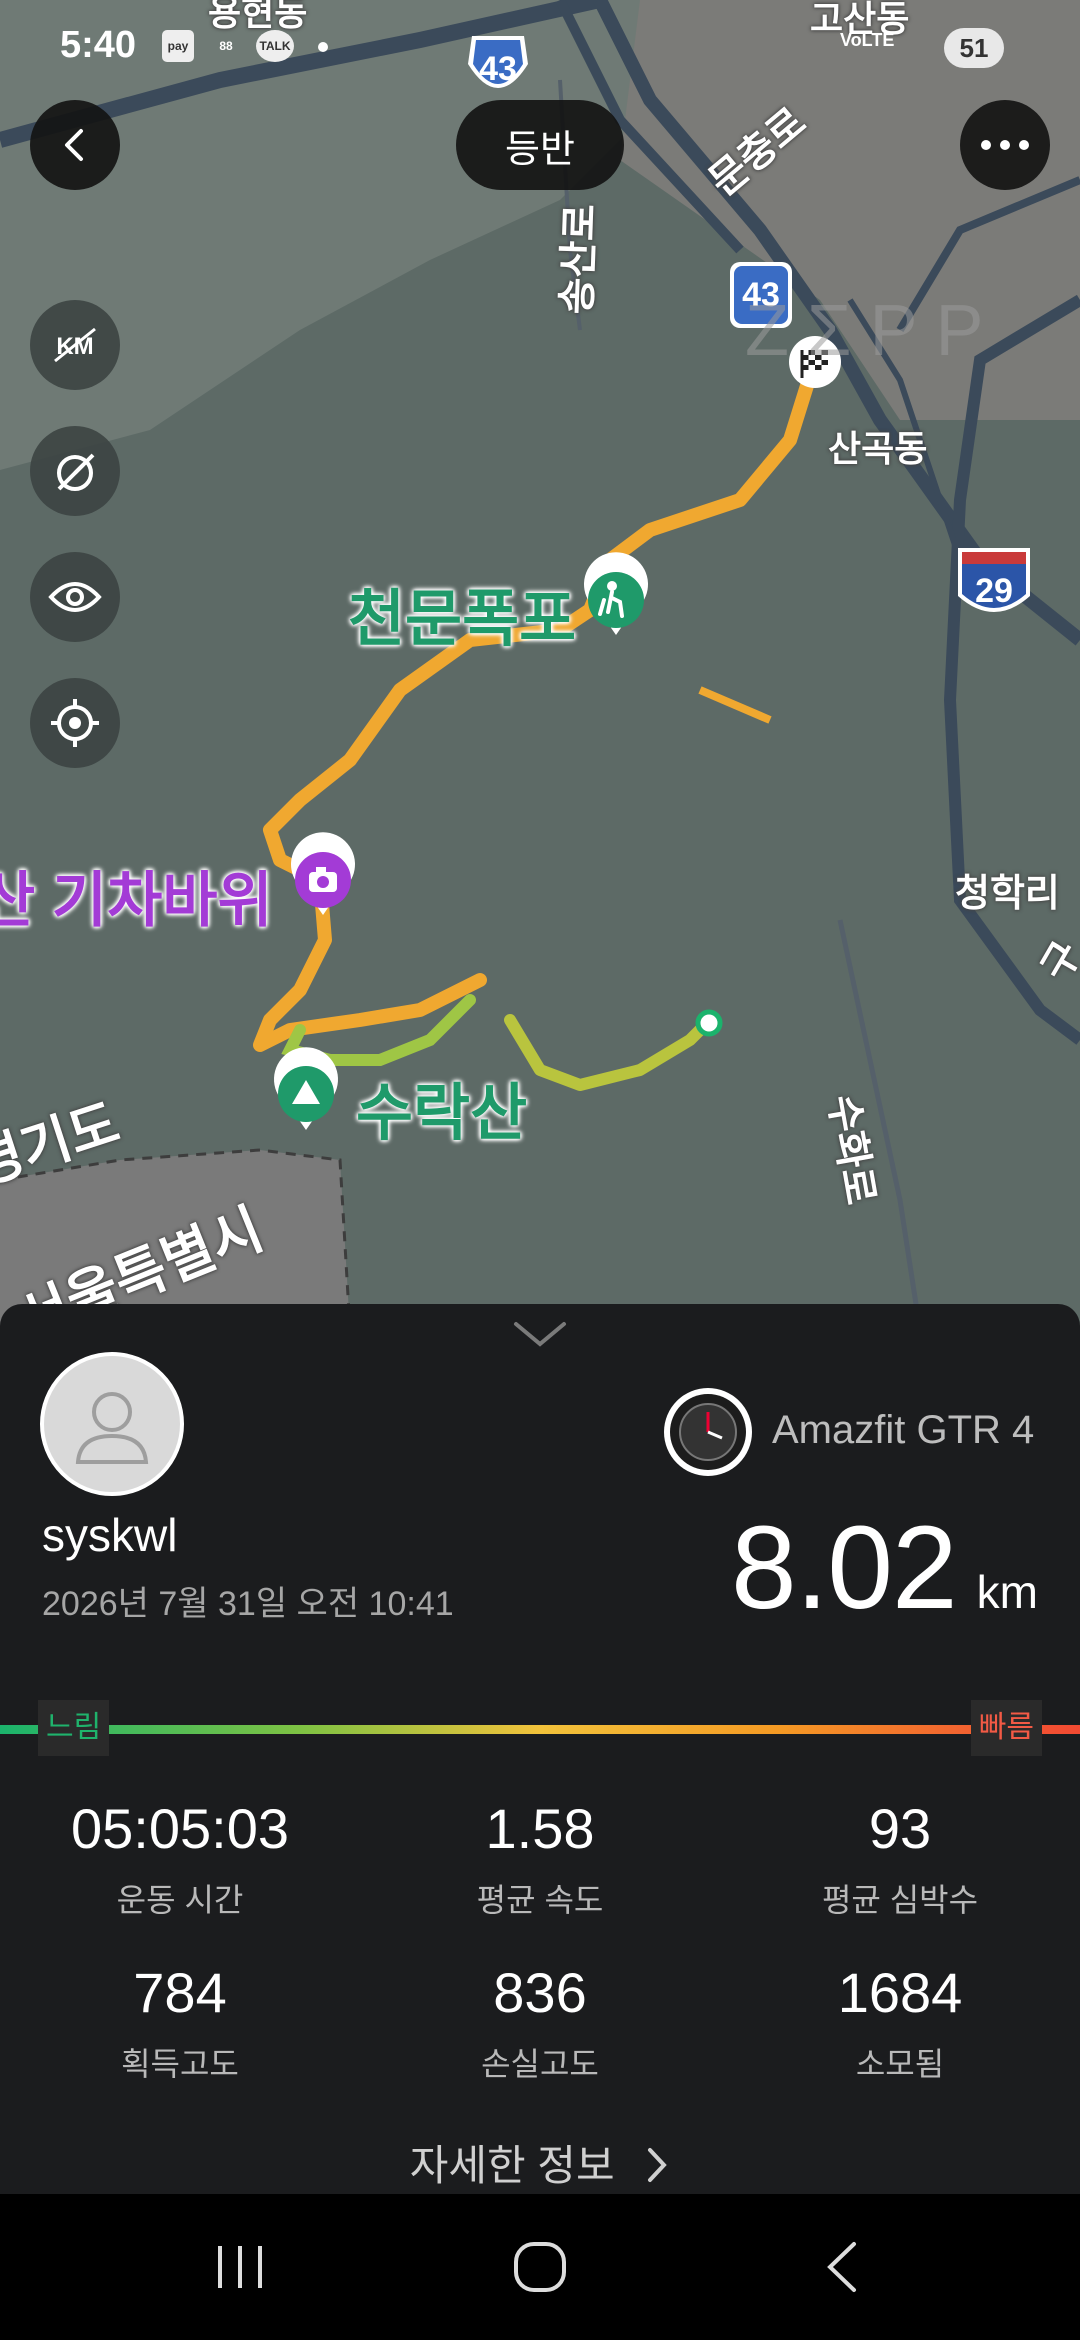  Describe the element at coordinates (735, 705) in the screenshot. I see `route-line` at that location.